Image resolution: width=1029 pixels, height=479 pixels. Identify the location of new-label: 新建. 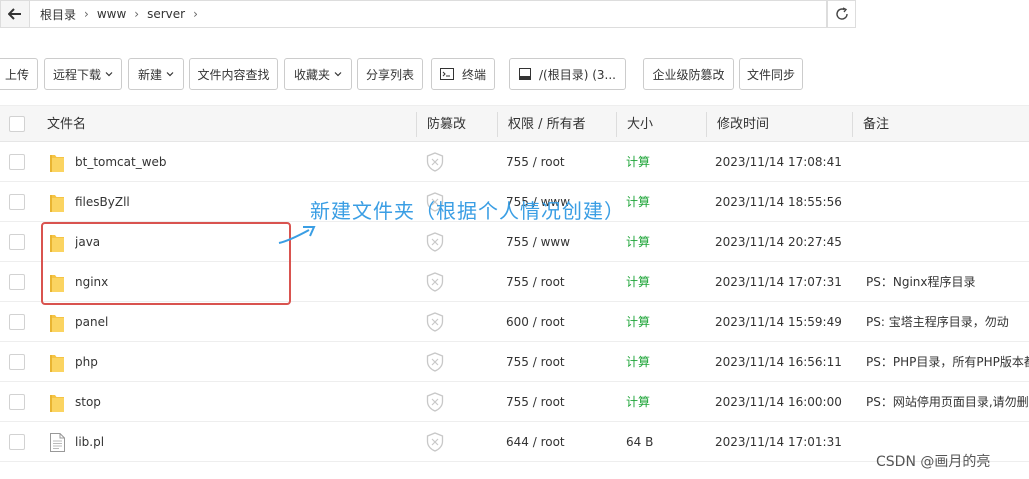
(149, 74).